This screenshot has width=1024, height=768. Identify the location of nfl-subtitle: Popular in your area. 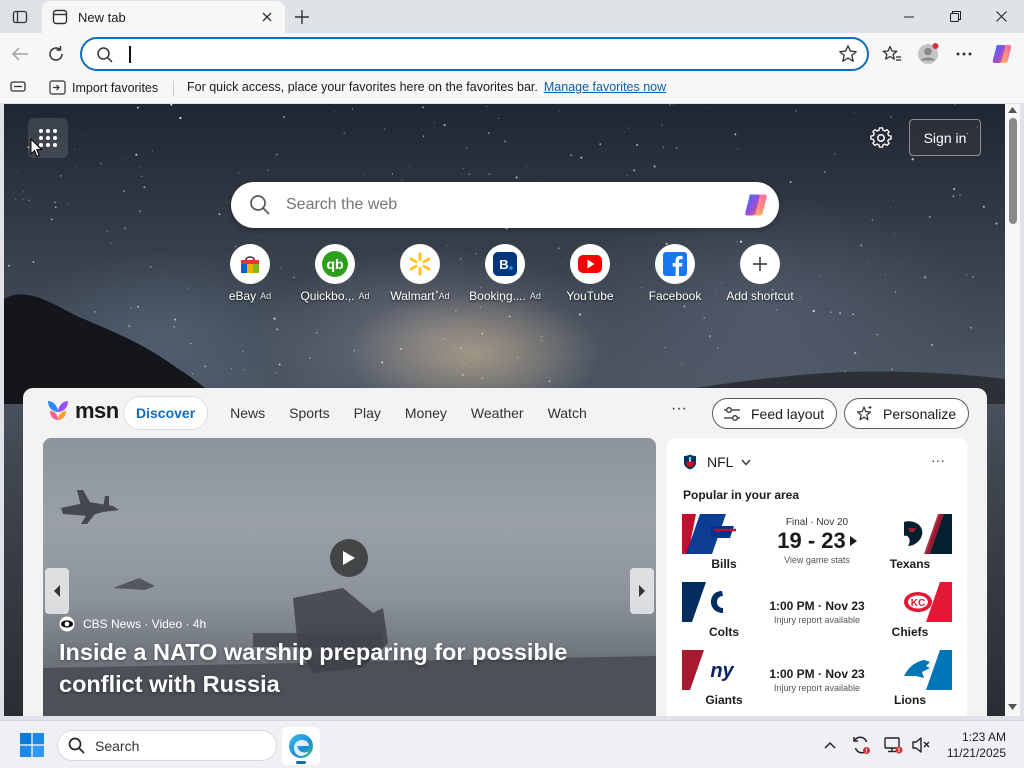
(741, 495).